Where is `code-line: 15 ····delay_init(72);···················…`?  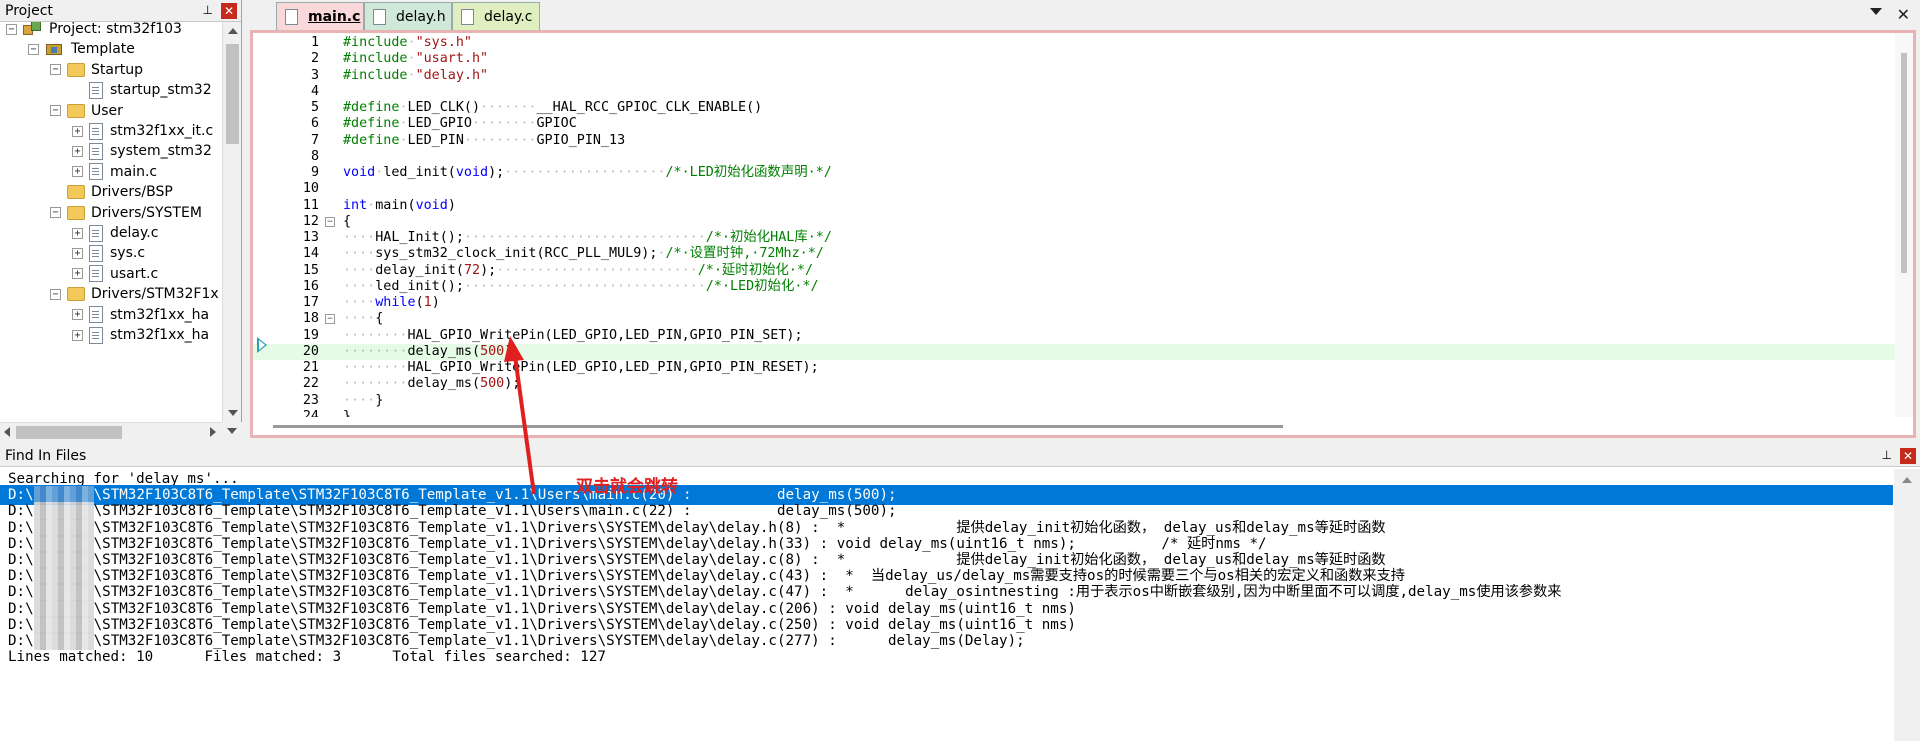
code-line: 15 ····delay_init(72);···················… is located at coordinates (1074, 271).